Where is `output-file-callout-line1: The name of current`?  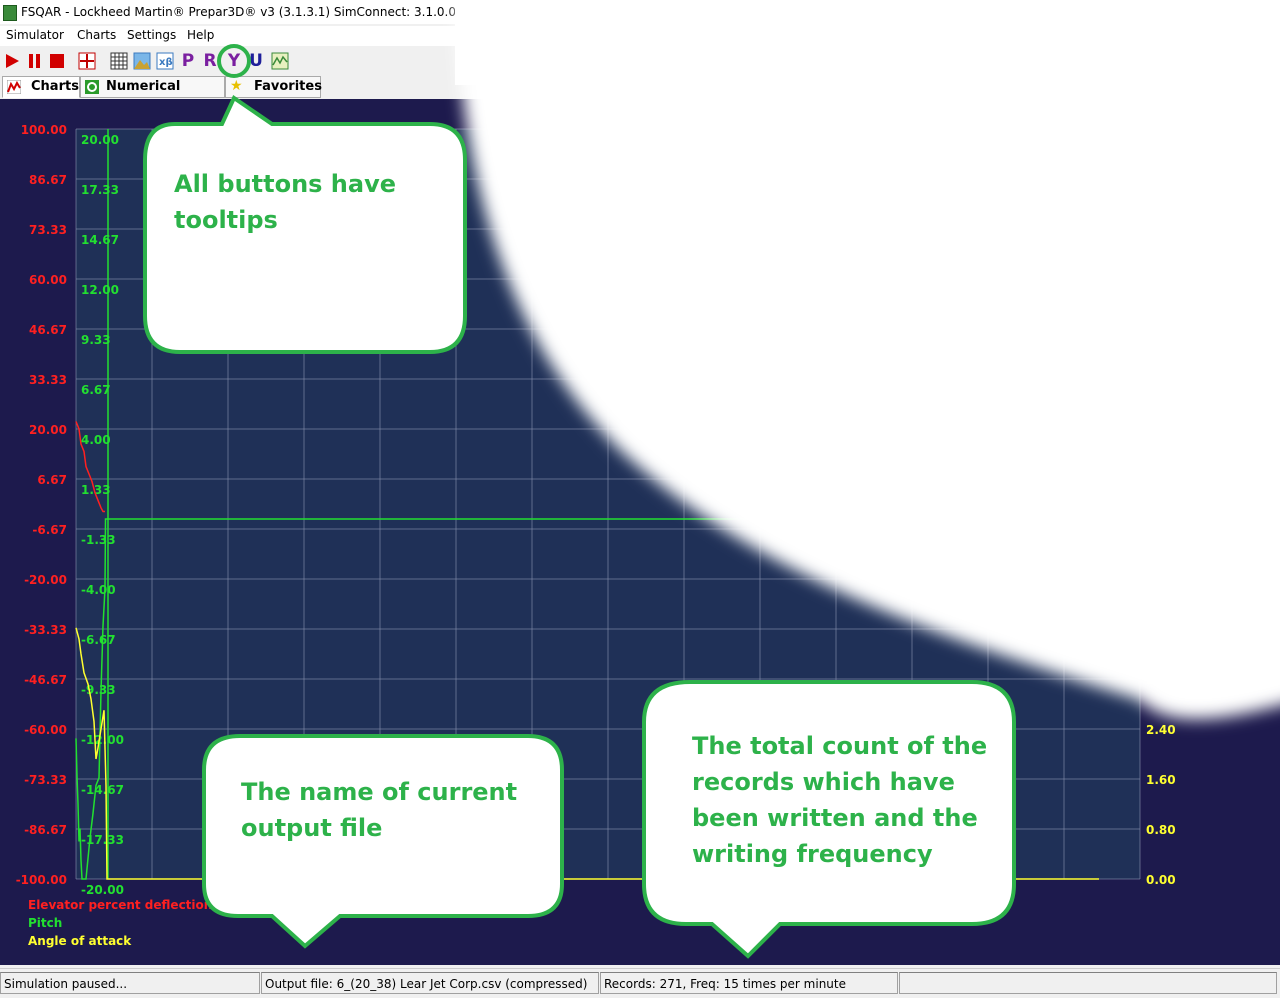
output-file-callout-line1: The name of current is located at coordinates (379, 792).